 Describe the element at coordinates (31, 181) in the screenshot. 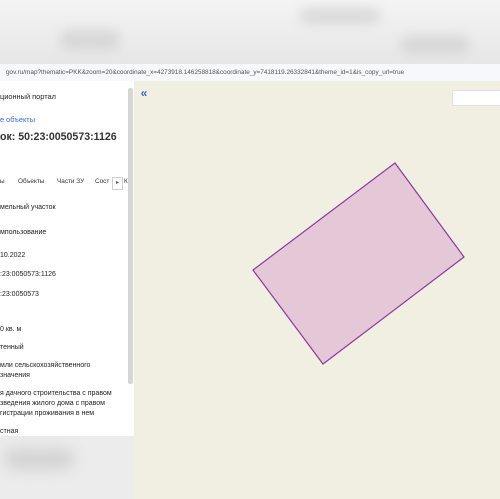

I see `tab-objects: Объекты` at that location.